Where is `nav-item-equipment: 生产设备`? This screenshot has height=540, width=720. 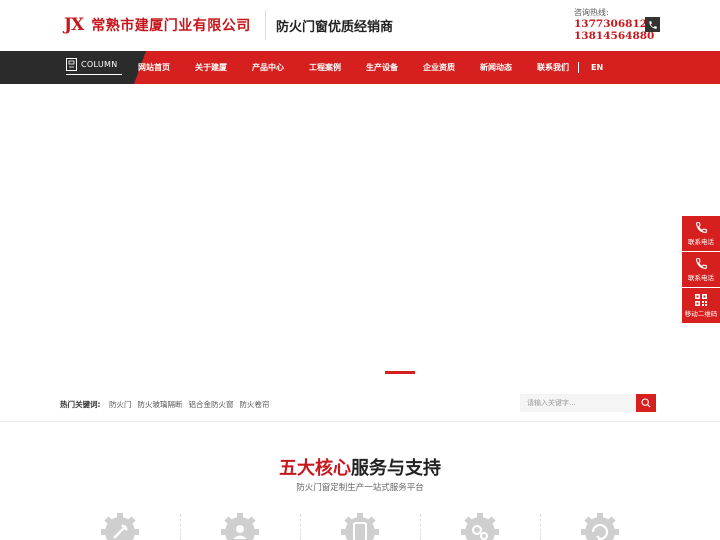 nav-item-equipment: 生产设备 is located at coordinates (382, 67).